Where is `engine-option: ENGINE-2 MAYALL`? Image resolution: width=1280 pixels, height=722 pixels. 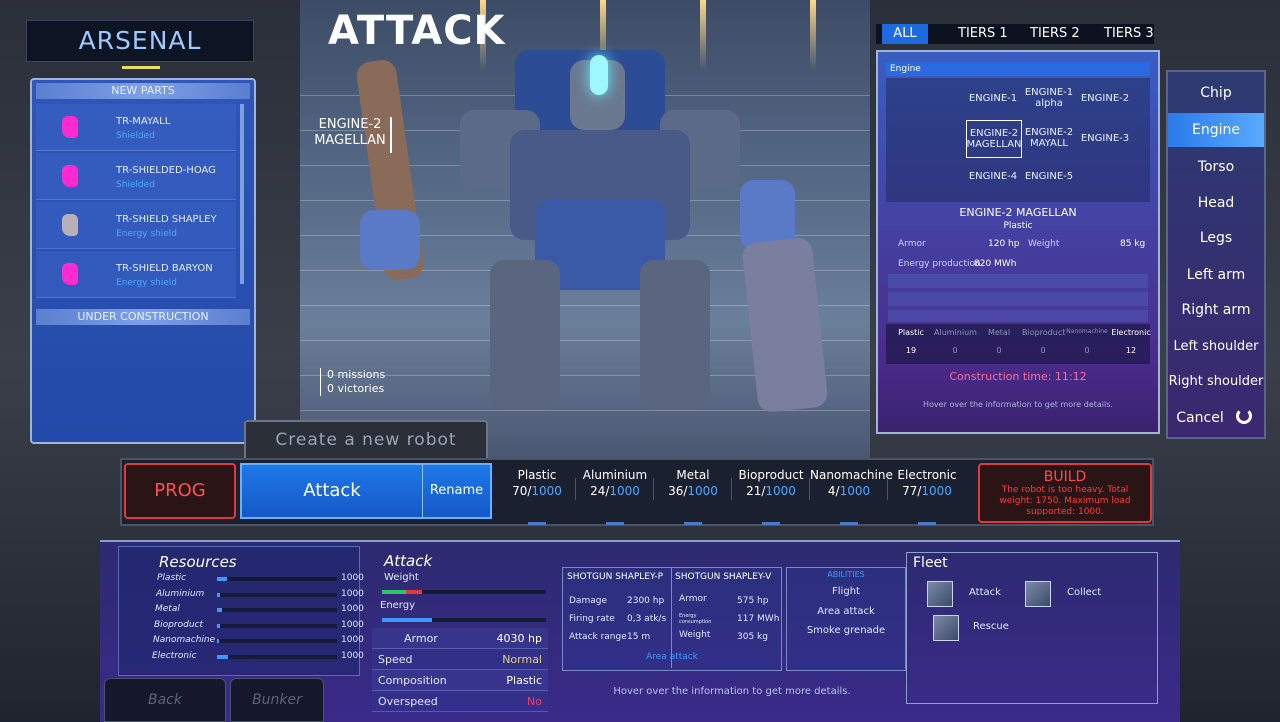
engine-option: ENGINE-2 MAYALL is located at coordinates (1049, 138).